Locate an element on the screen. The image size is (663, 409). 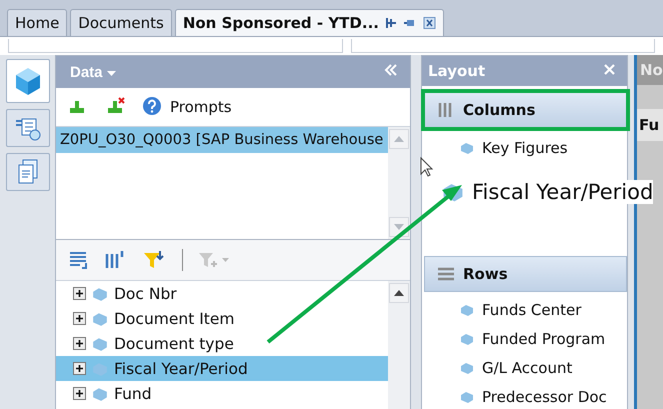
prompts-button: Prompts is located at coordinates (187, 107).